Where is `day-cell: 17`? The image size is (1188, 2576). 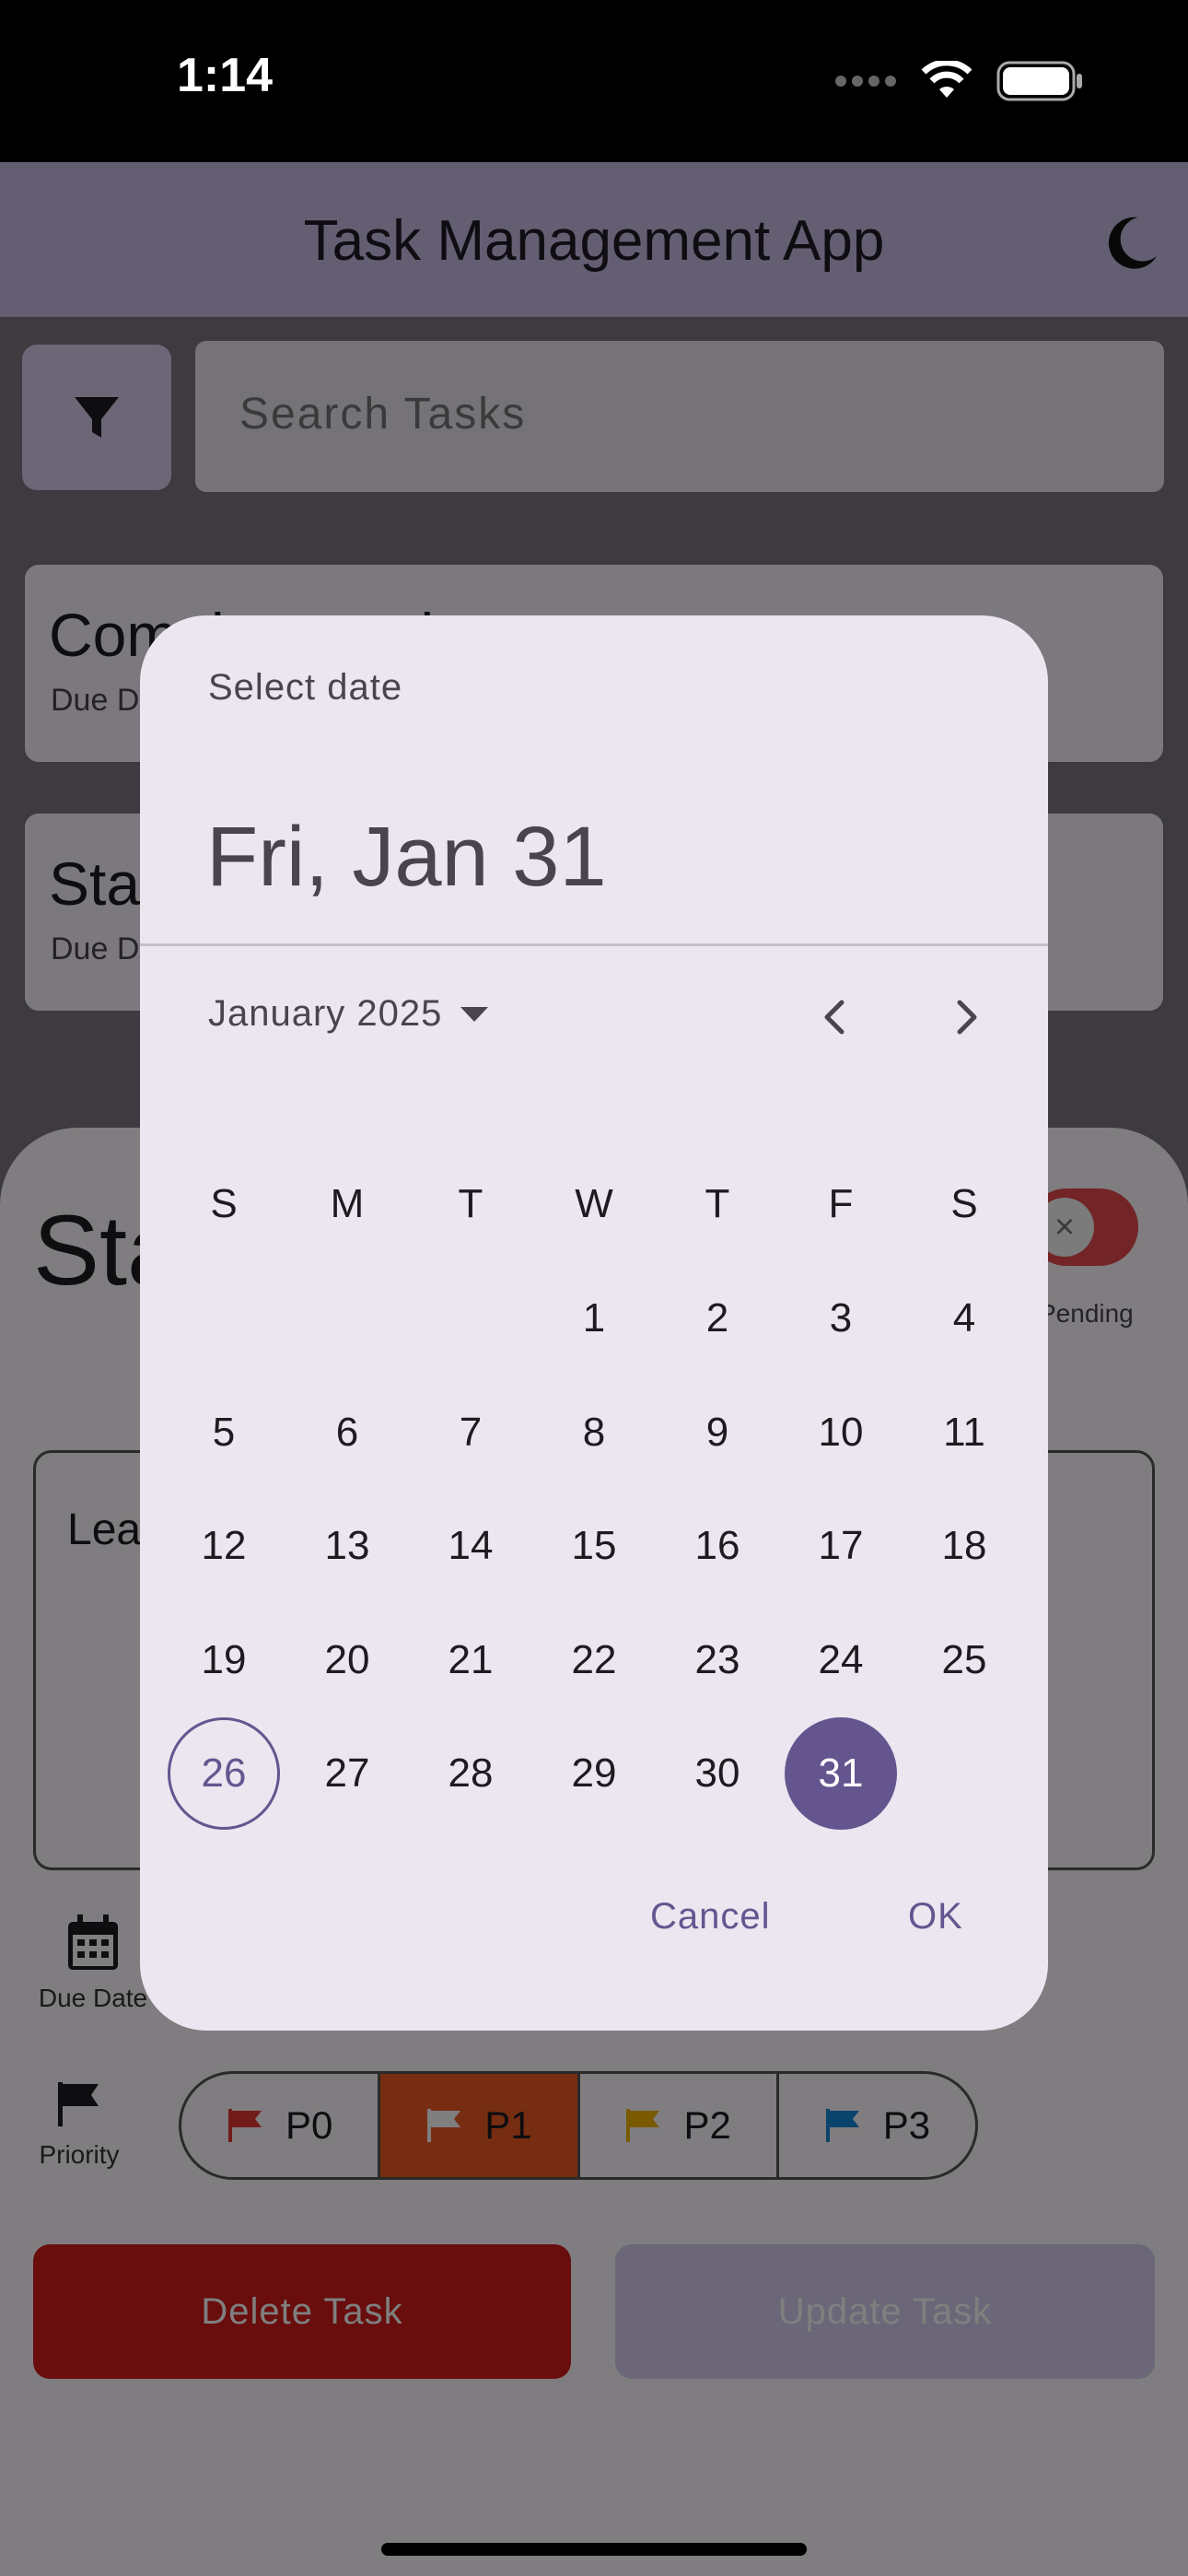
day-cell: 17 is located at coordinates (841, 1546).